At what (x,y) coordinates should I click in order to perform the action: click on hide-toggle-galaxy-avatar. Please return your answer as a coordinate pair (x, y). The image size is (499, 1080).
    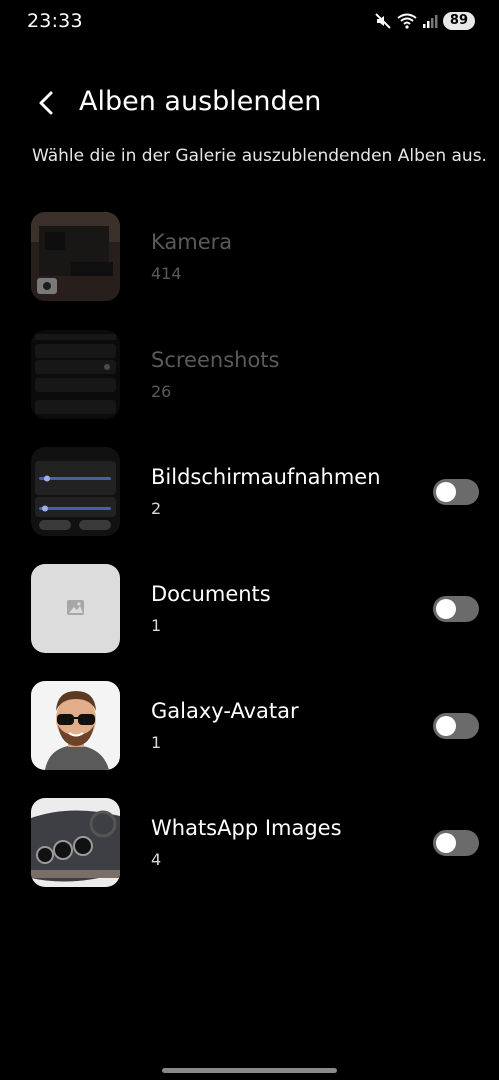
    Looking at the image, I should click on (456, 726).